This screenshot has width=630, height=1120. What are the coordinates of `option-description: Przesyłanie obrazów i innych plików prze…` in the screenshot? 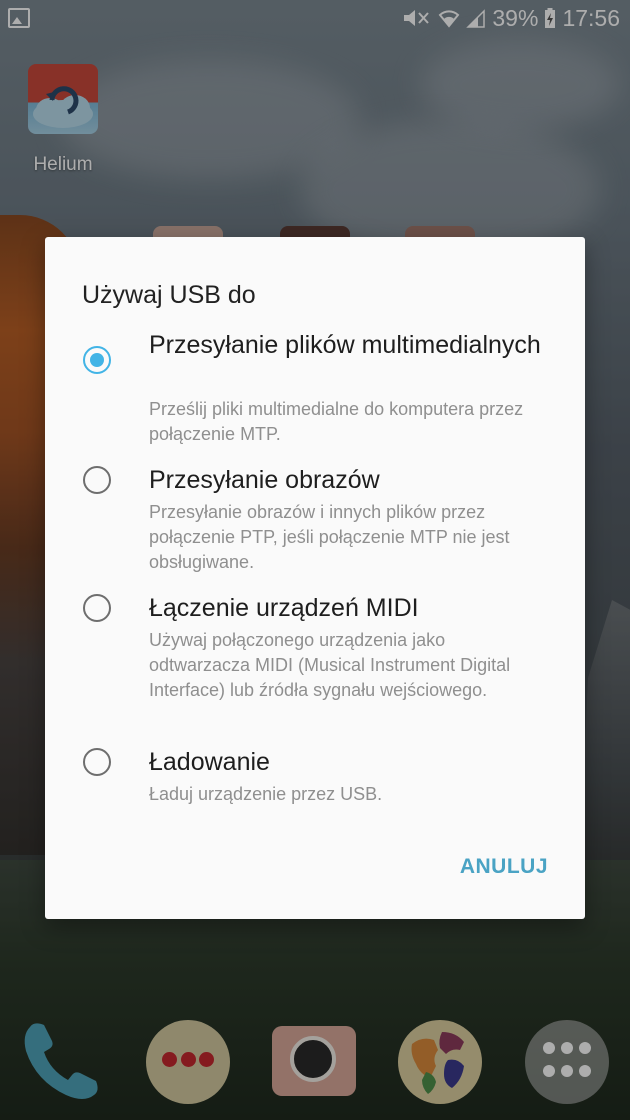 It's located at (329, 537).